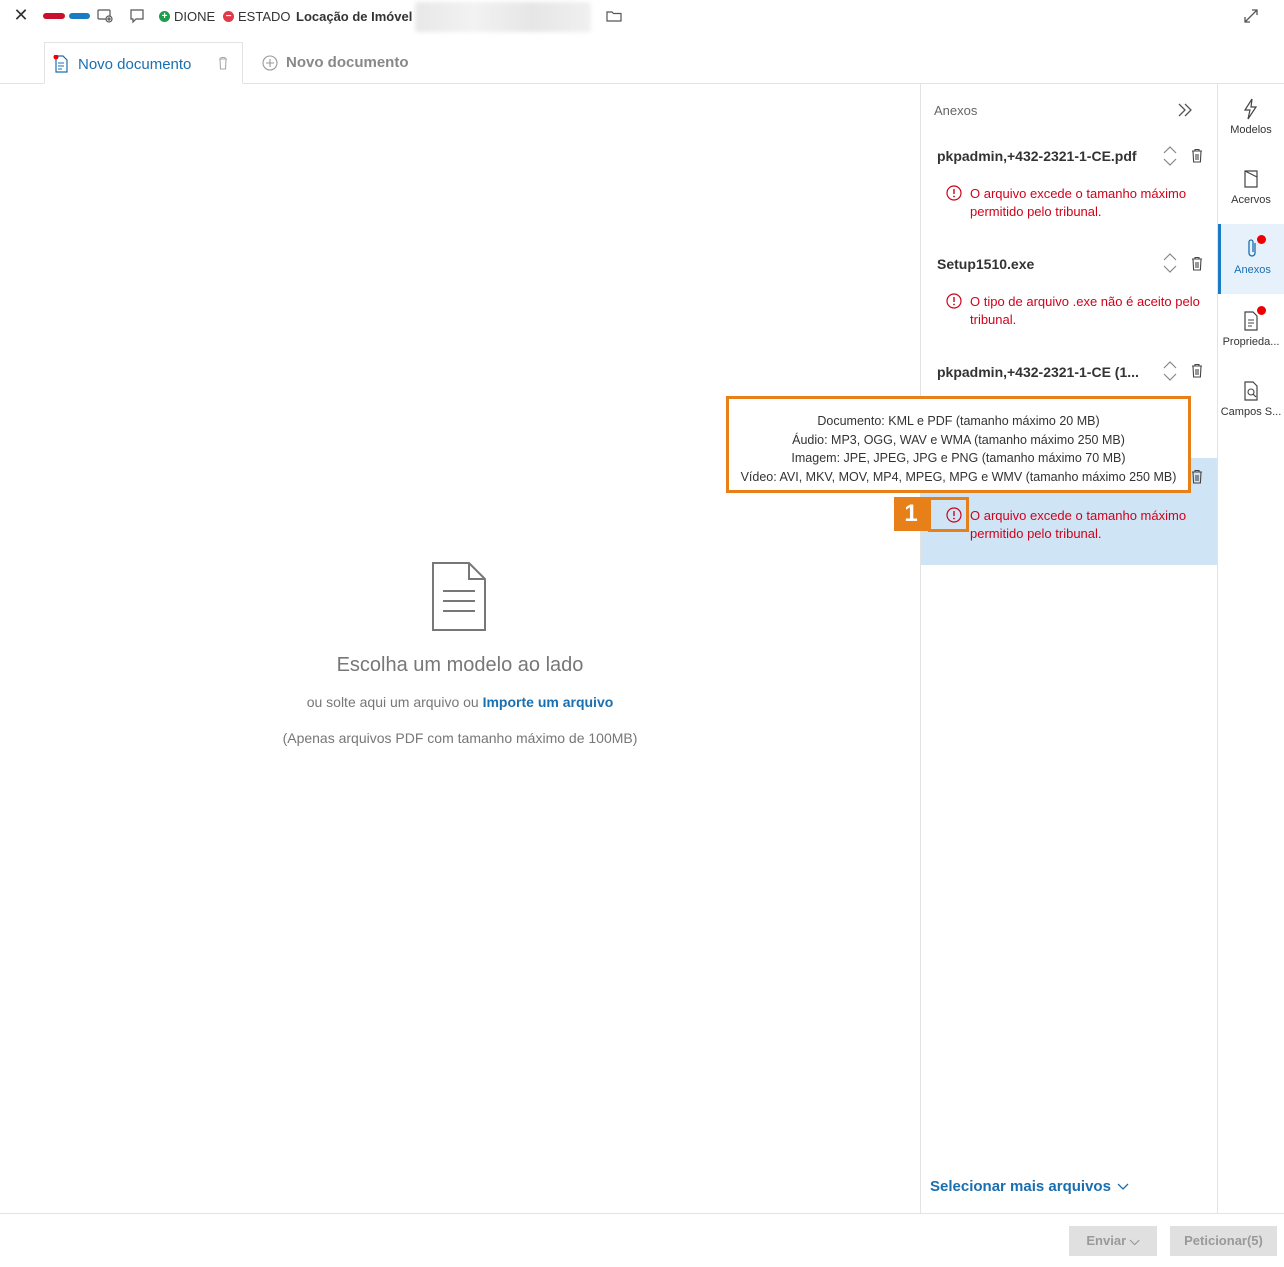 This screenshot has width=1284, height=1267. What do you see at coordinates (354, 16) in the screenshot?
I see `case-title: Locação de Imóvel` at bounding box center [354, 16].